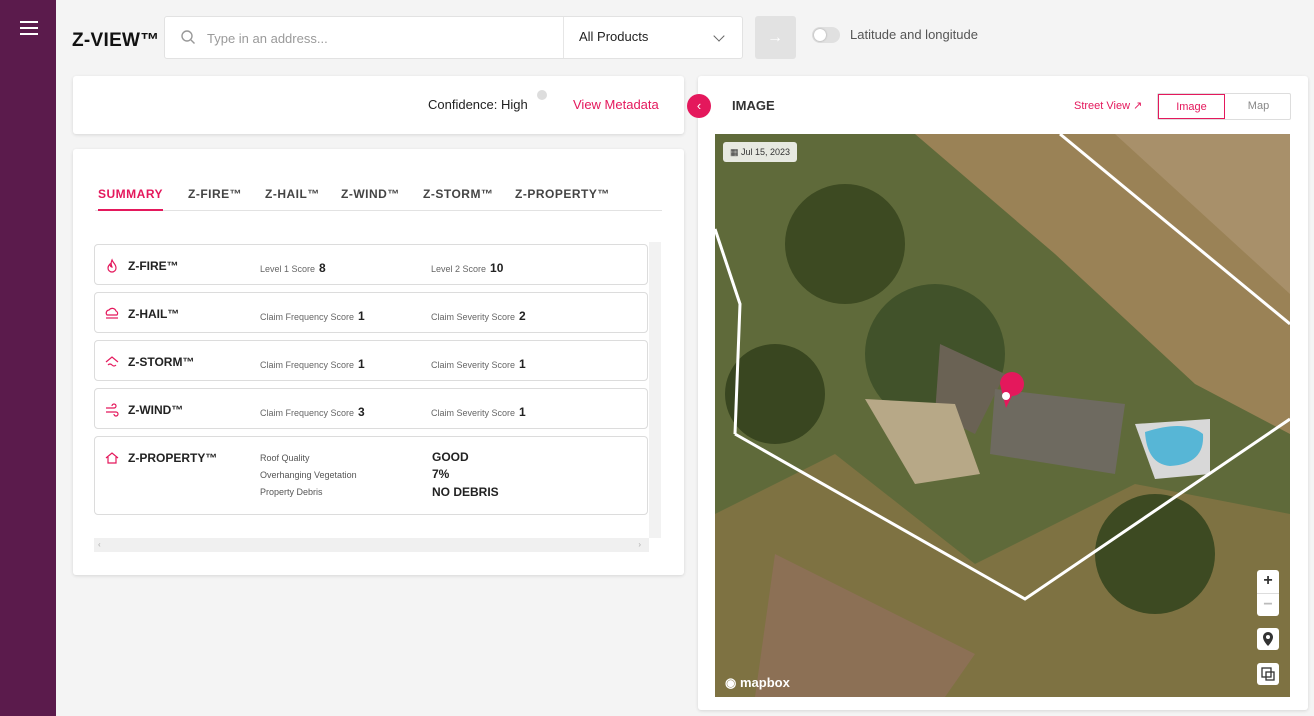 This screenshot has width=1314, height=716. What do you see at coordinates (562, 199) in the screenshot?
I see `tab-z-property: Z-PROPERTY™` at bounding box center [562, 199].